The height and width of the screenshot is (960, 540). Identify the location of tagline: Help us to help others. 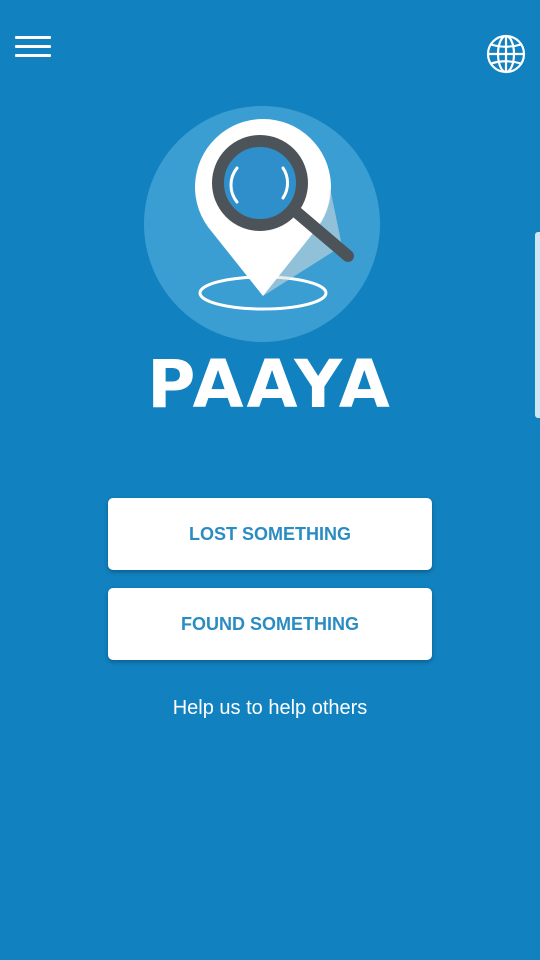
(270, 708).